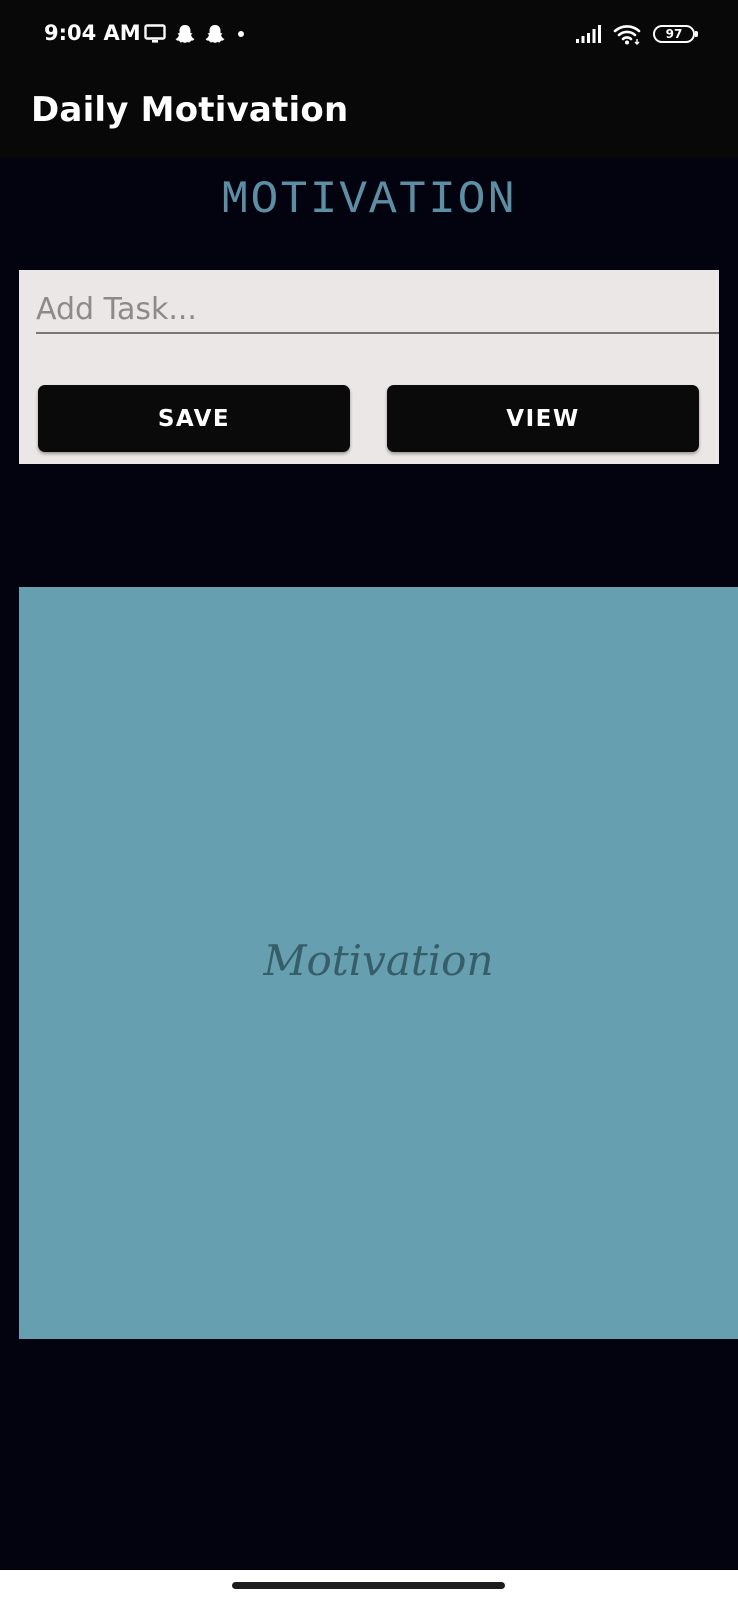 Image resolution: width=738 pixels, height=1600 pixels. Describe the element at coordinates (200, 34) in the screenshot. I see `notification-icons` at that location.